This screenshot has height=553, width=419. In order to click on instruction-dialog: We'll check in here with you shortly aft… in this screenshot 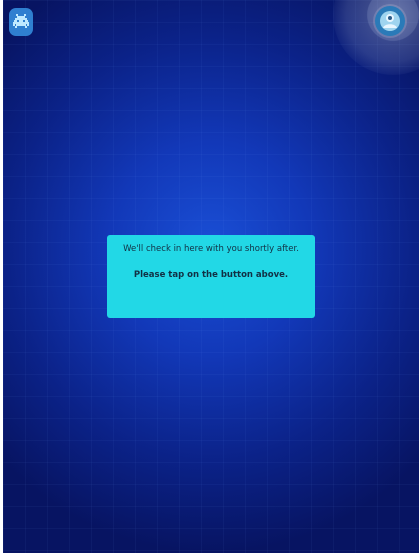, I will do `click(211, 276)`.